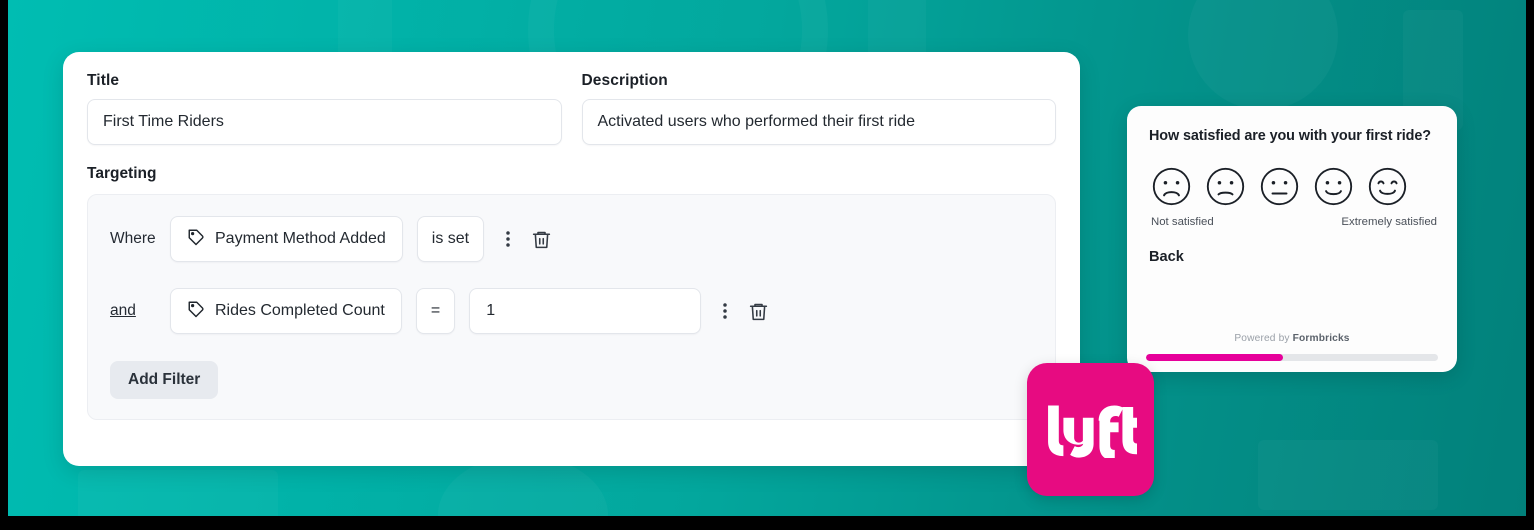  I want to click on scale-high-label: Extremely satisfied, so click(1389, 222).